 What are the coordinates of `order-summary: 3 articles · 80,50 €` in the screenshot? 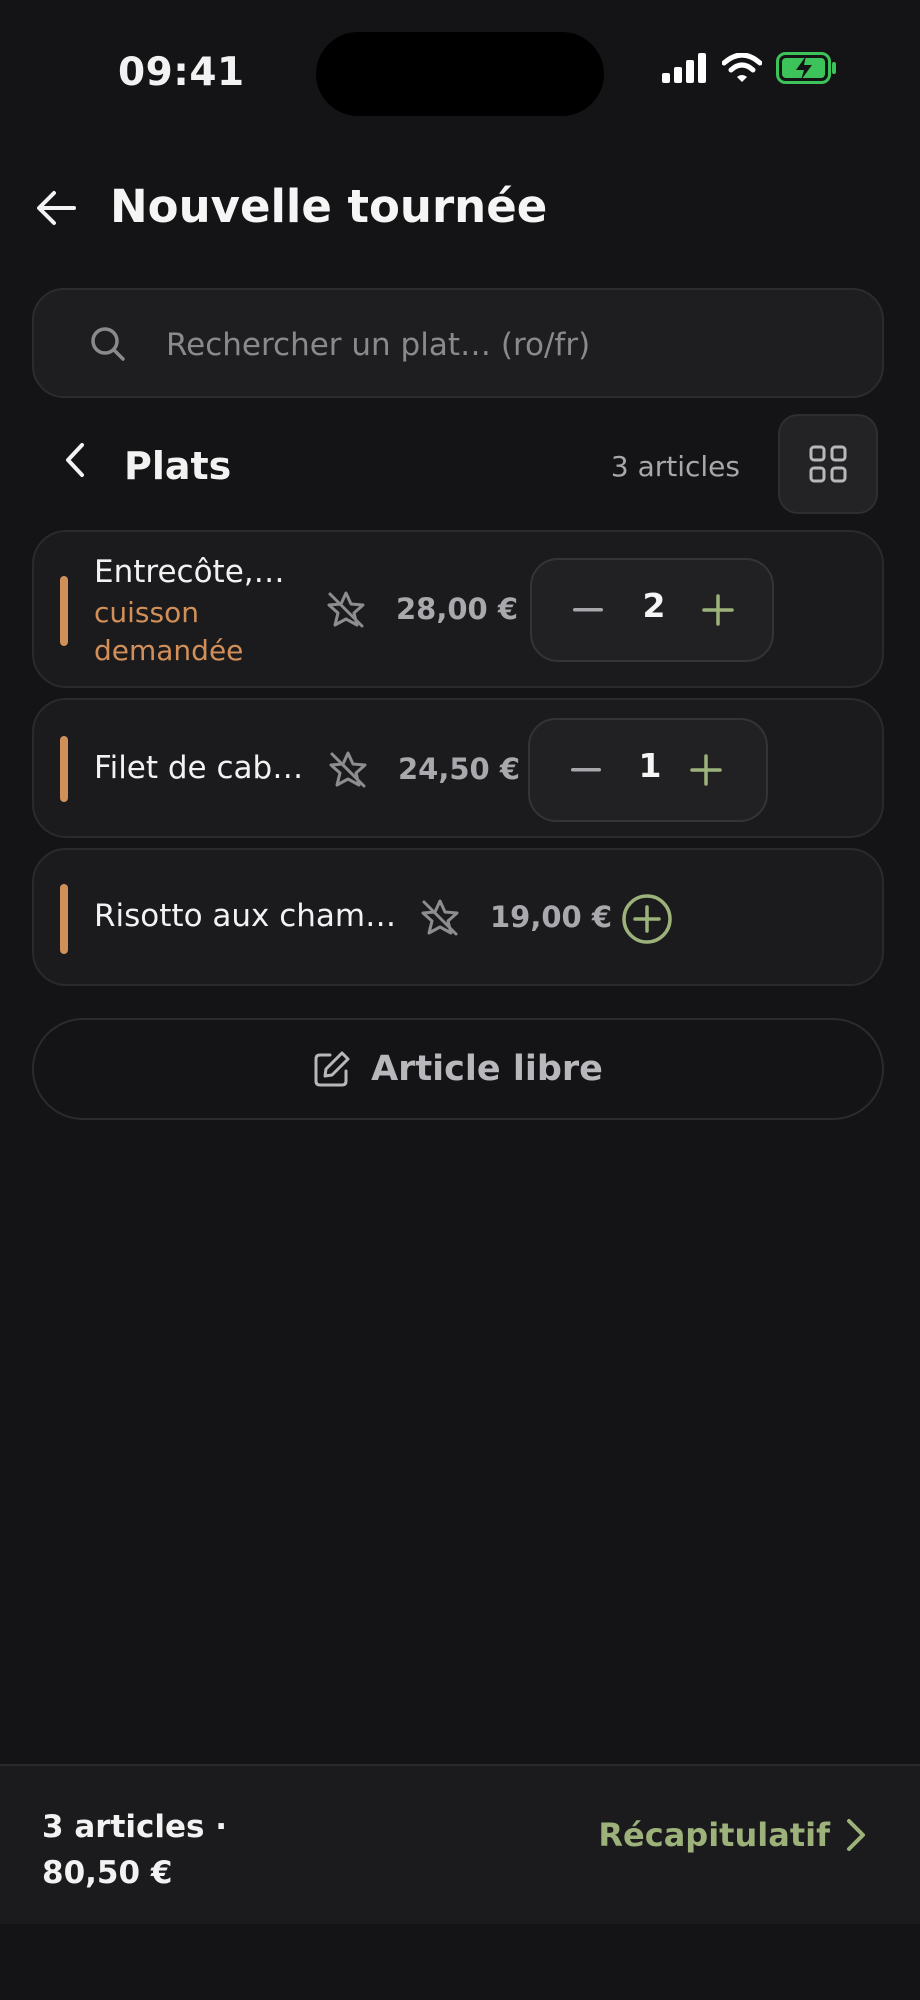 It's located at (134, 1850).